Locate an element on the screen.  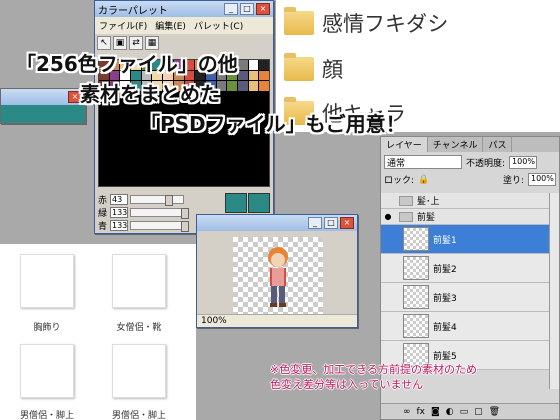
mask-icon: ◙ is located at coordinates (435, 412).